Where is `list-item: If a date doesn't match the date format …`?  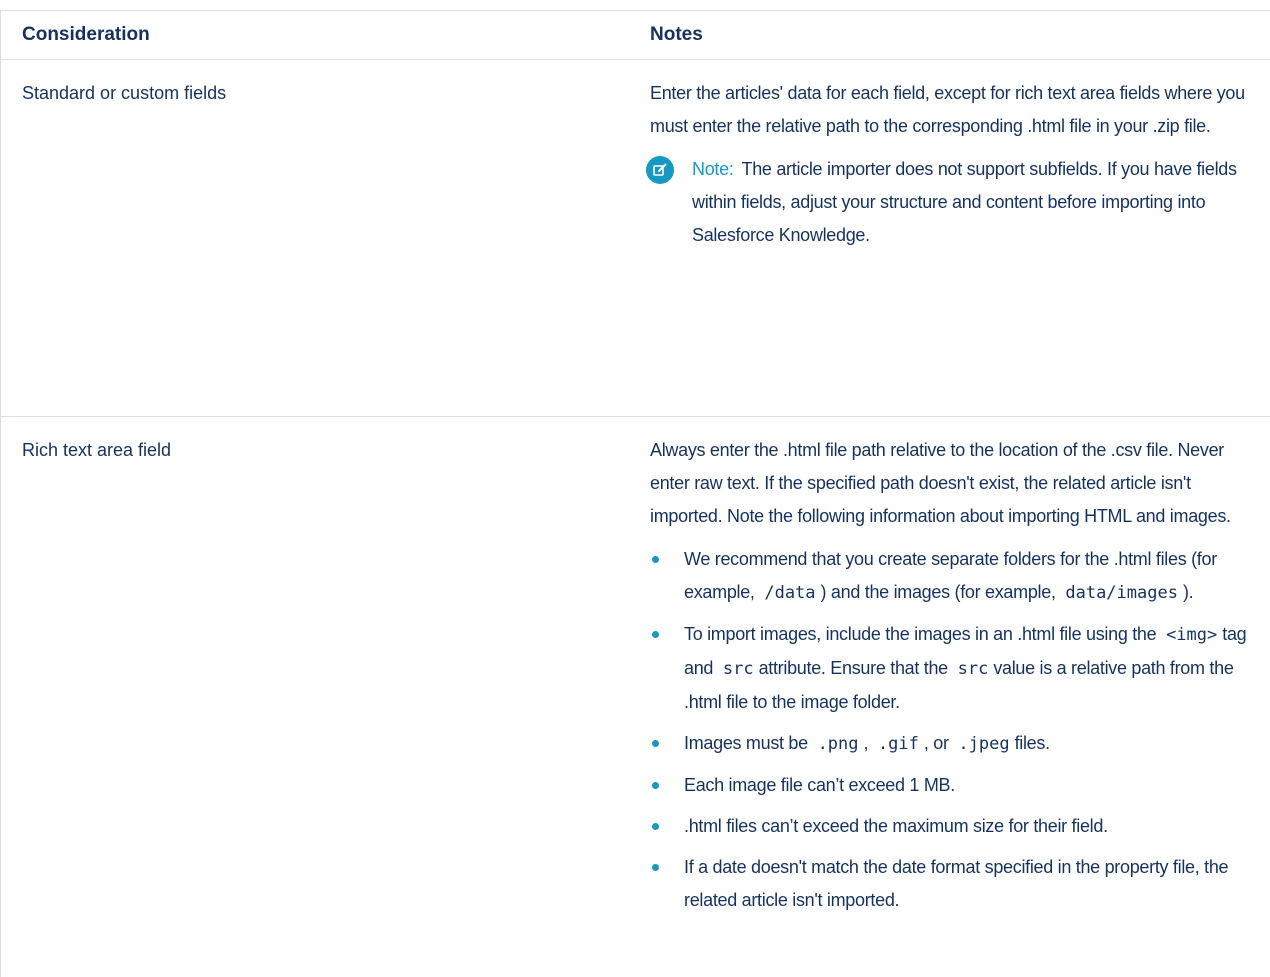 list-item: If a date doesn't match the date format … is located at coordinates (953, 884).